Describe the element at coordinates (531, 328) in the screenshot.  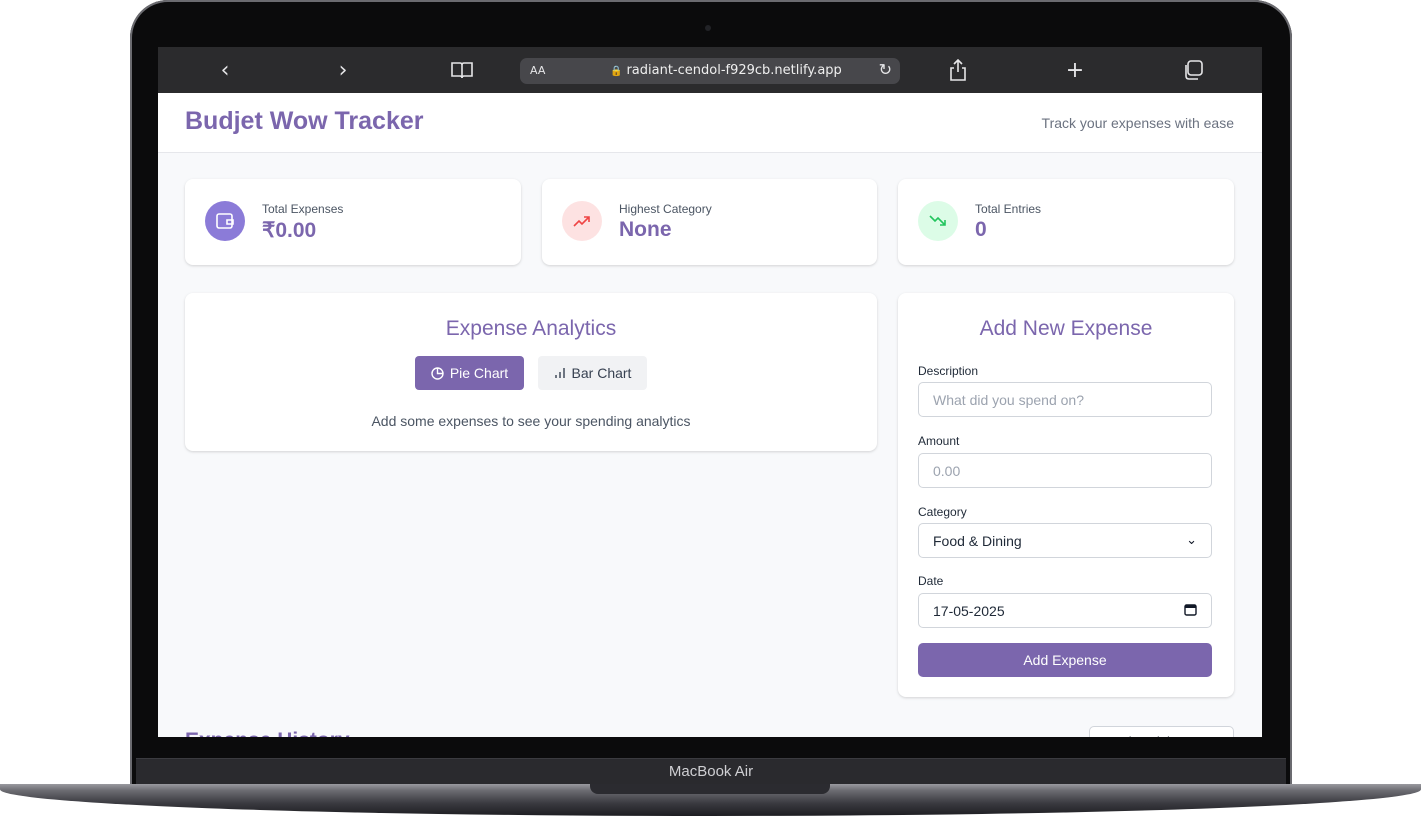
I see `analytics-title: Expense Analytics` at that location.